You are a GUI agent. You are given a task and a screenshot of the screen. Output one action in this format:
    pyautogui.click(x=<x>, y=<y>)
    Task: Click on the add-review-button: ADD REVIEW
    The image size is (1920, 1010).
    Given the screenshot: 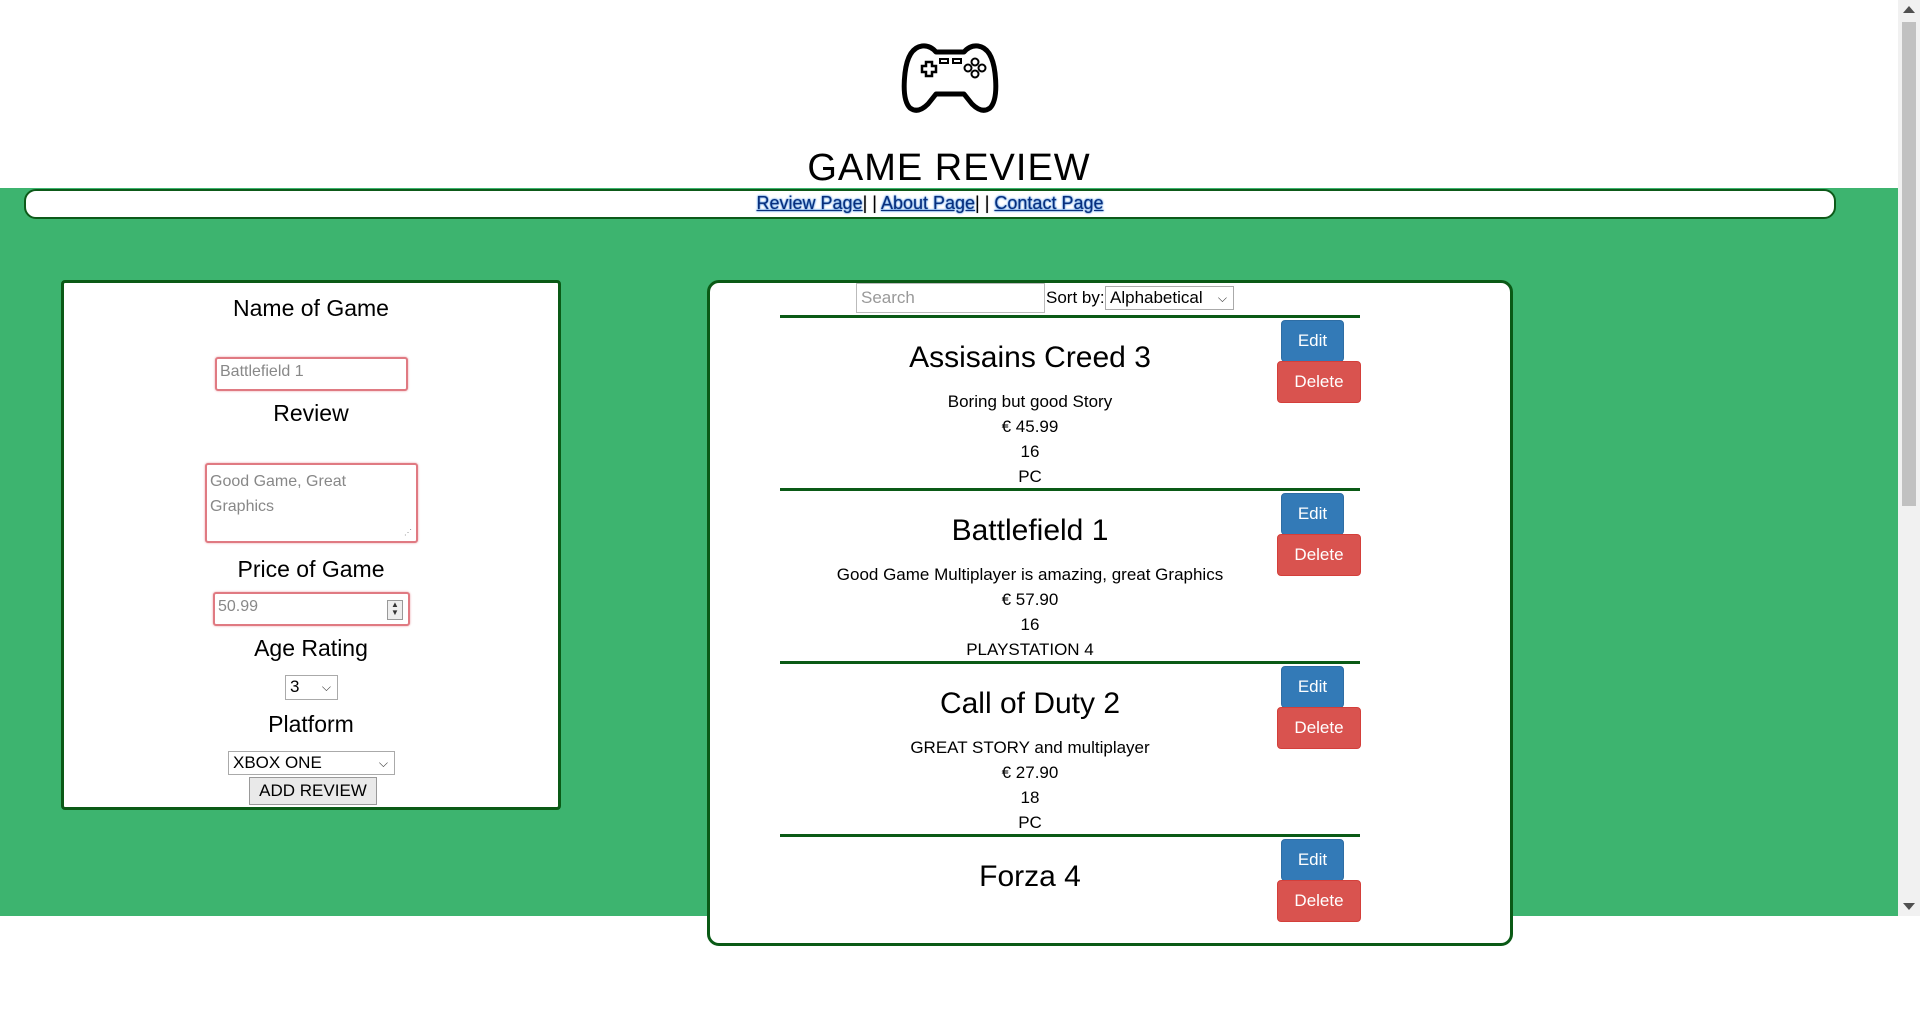 What is the action you would take?
    pyautogui.click(x=313, y=791)
    